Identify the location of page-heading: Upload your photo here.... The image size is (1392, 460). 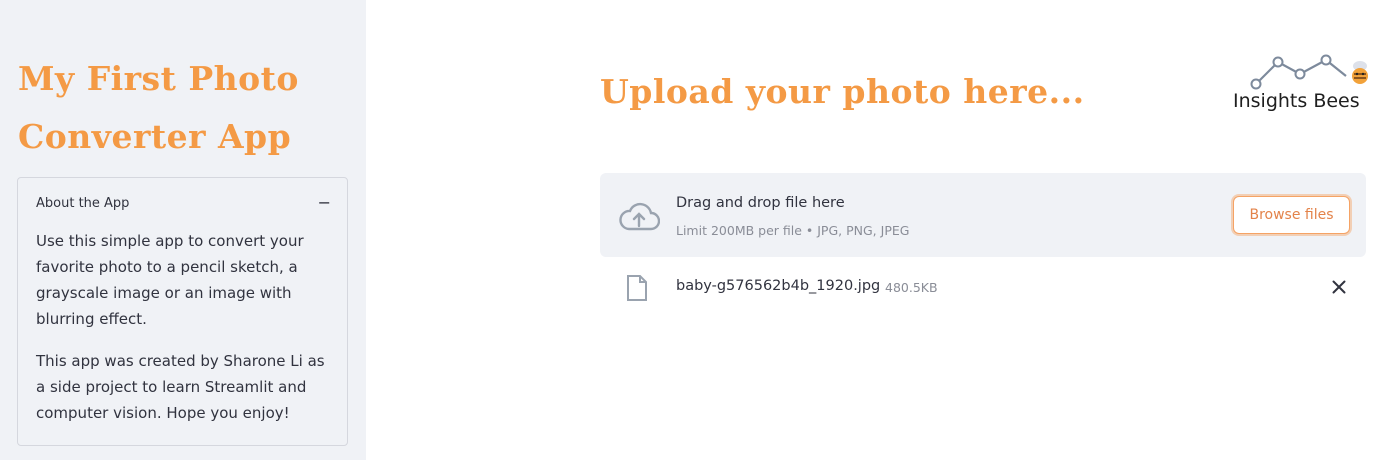
(842, 91).